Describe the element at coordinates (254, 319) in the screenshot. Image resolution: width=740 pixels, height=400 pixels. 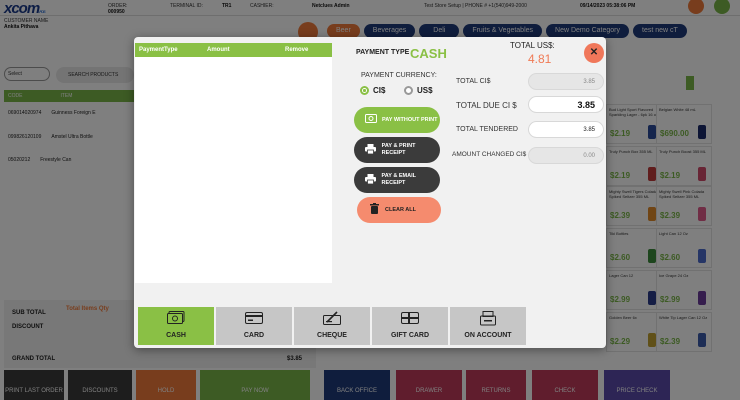
I see `card-icon` at that location.